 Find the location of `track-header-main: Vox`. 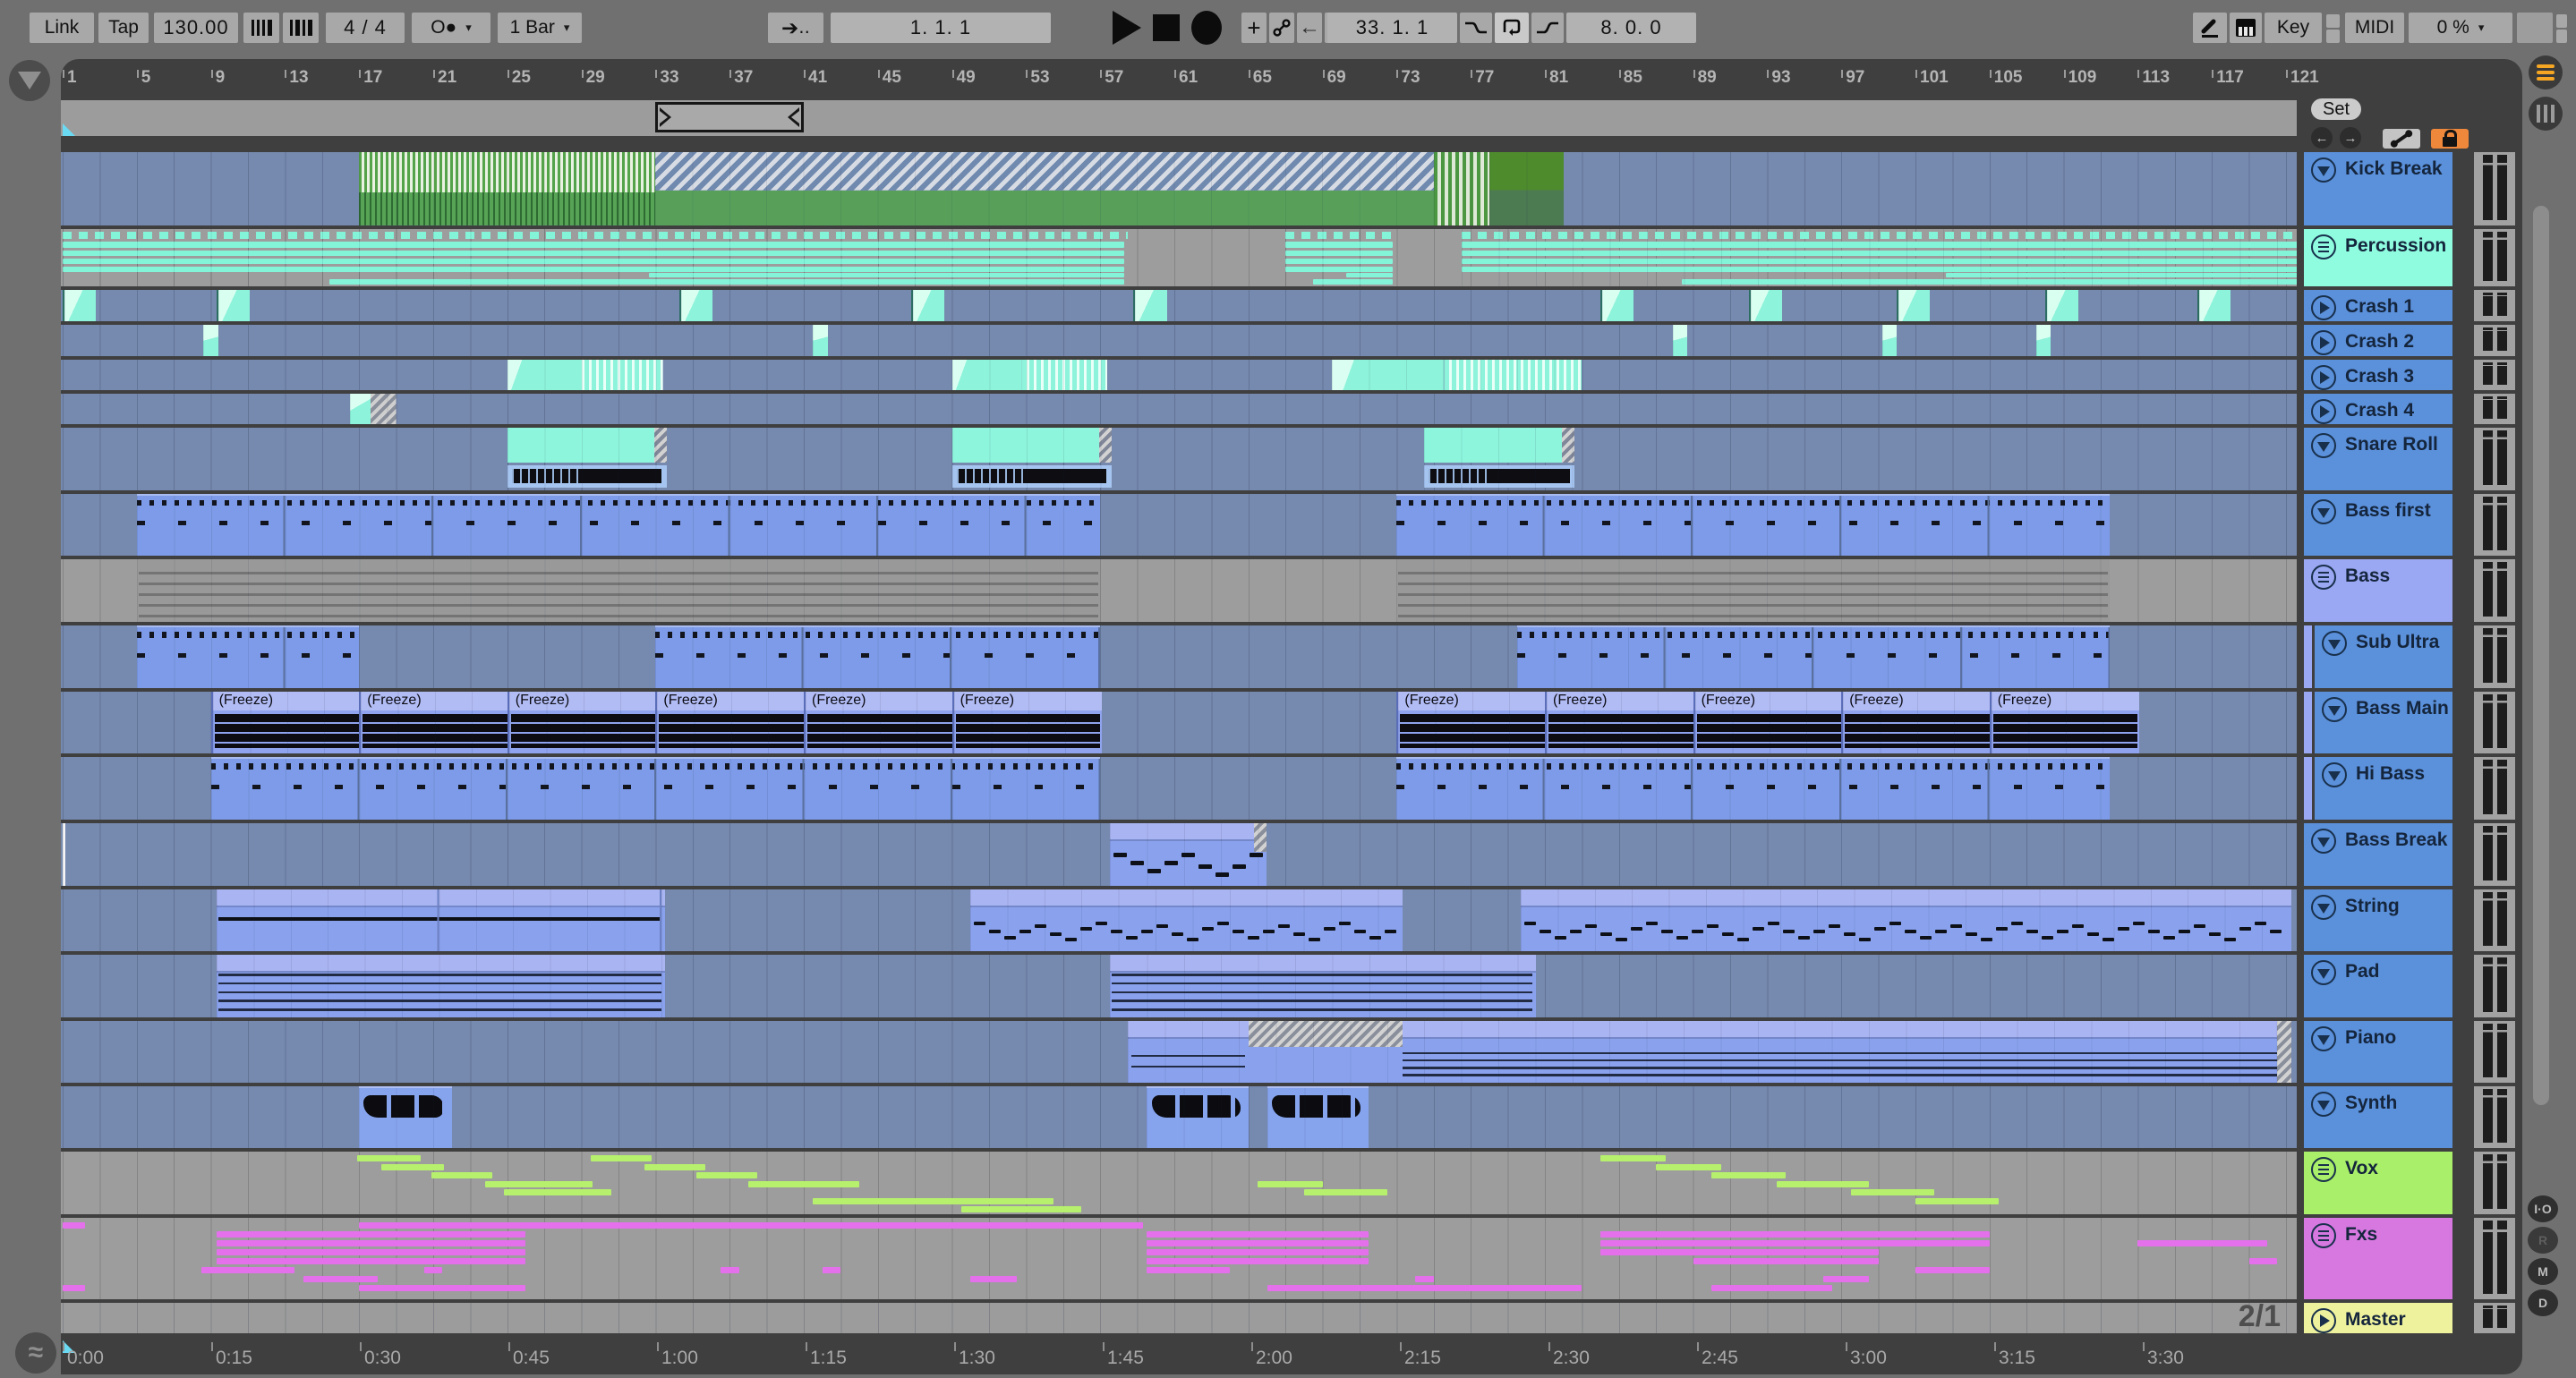

track-header-main: Vox is located at coordinates (2378, 1183).